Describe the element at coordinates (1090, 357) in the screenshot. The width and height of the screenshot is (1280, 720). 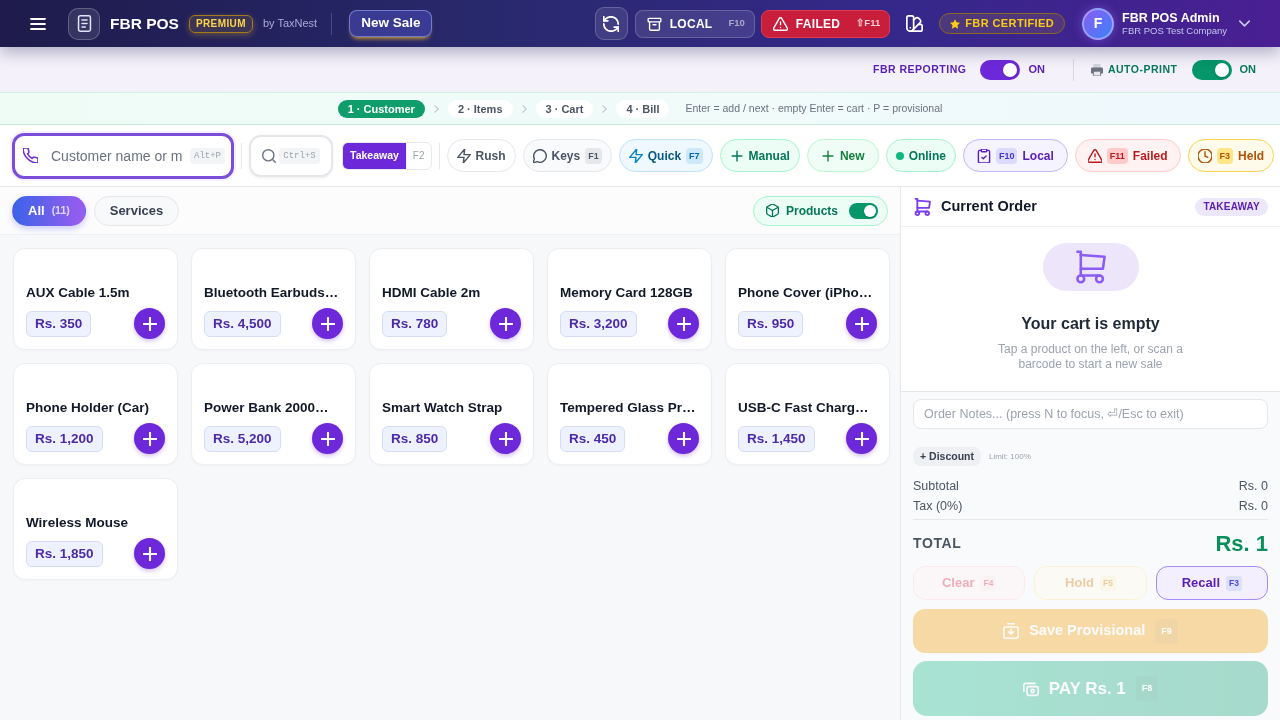
I see `empty-cart-message: Tap a product on the left, or scan a barcode to start a new sale` at that location.